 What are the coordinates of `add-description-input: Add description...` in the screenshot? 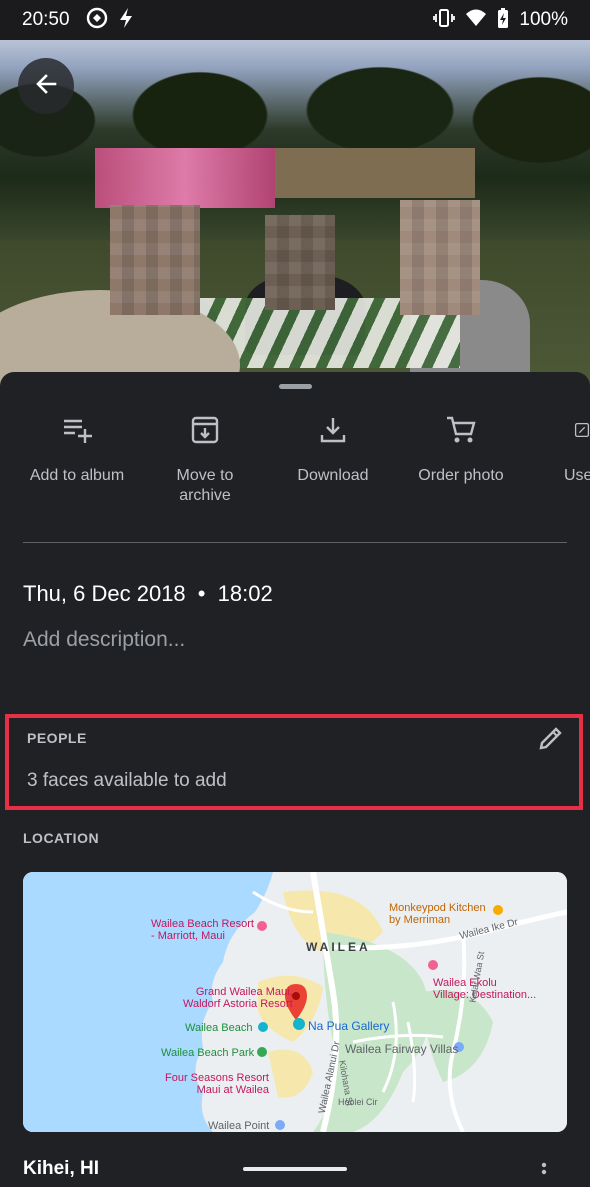 It's located at (104, 640).